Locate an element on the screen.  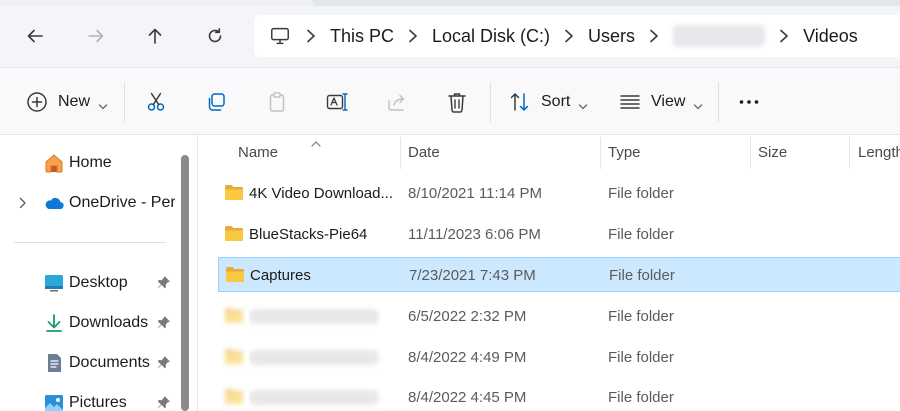
sidebar-item-label: Downloads is located at coordinates (109, 322).